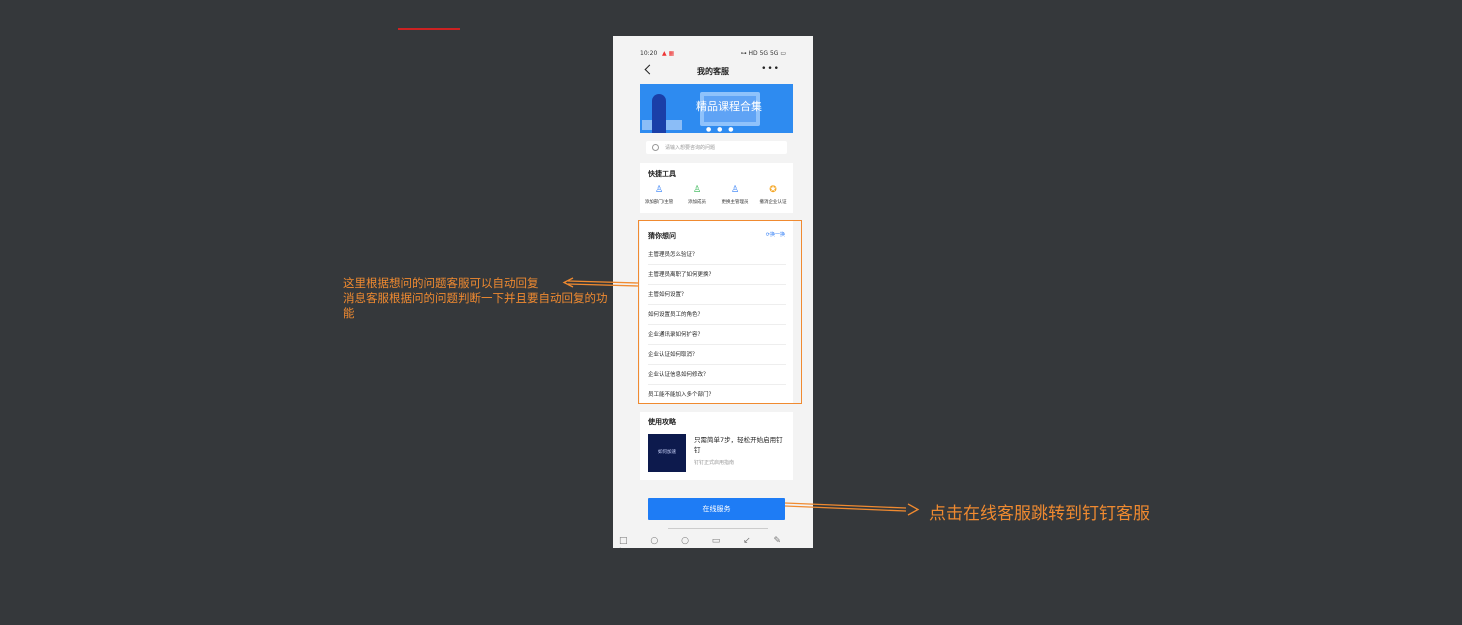  Describe the element at coordinates (1039, 514) in the screenshot. I see `annotation-online-service: 点击在线客服跳转到钉钉客服` at that location.